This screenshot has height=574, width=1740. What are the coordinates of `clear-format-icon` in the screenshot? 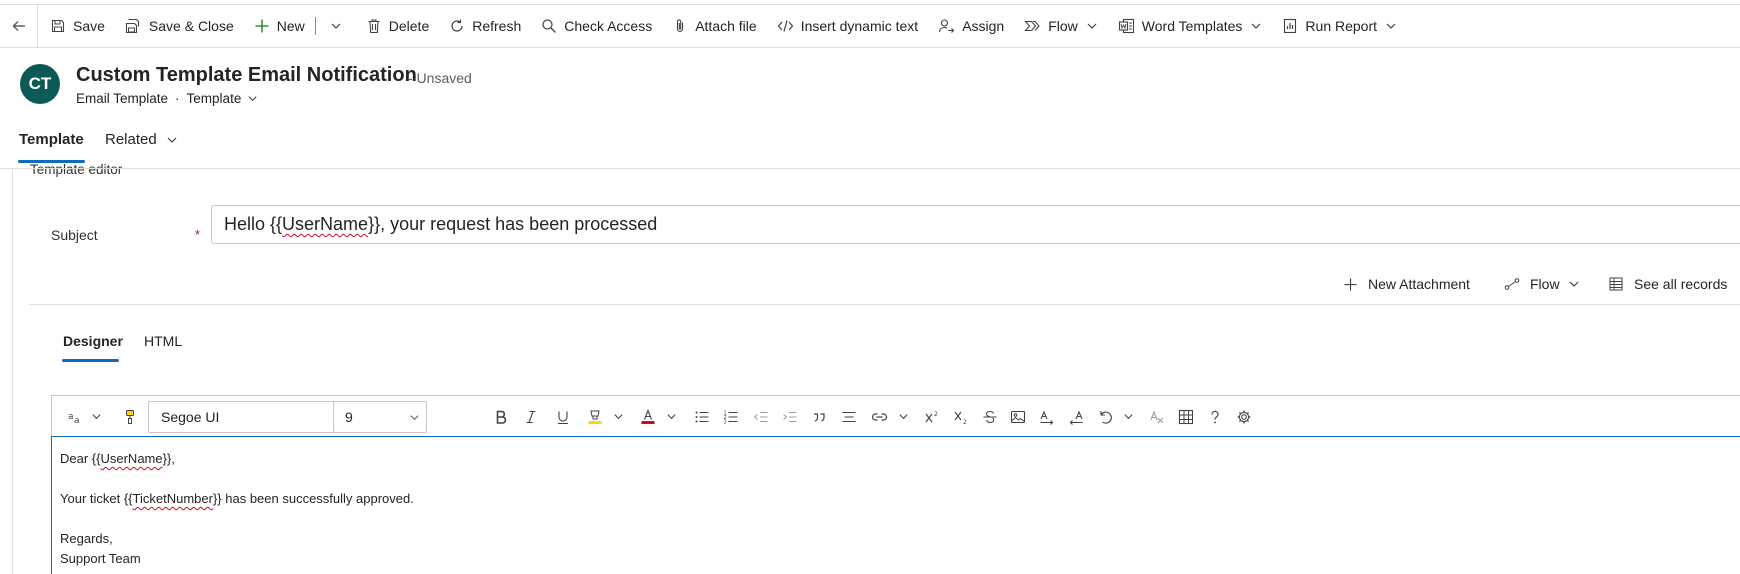 It's located at (1157, 416).